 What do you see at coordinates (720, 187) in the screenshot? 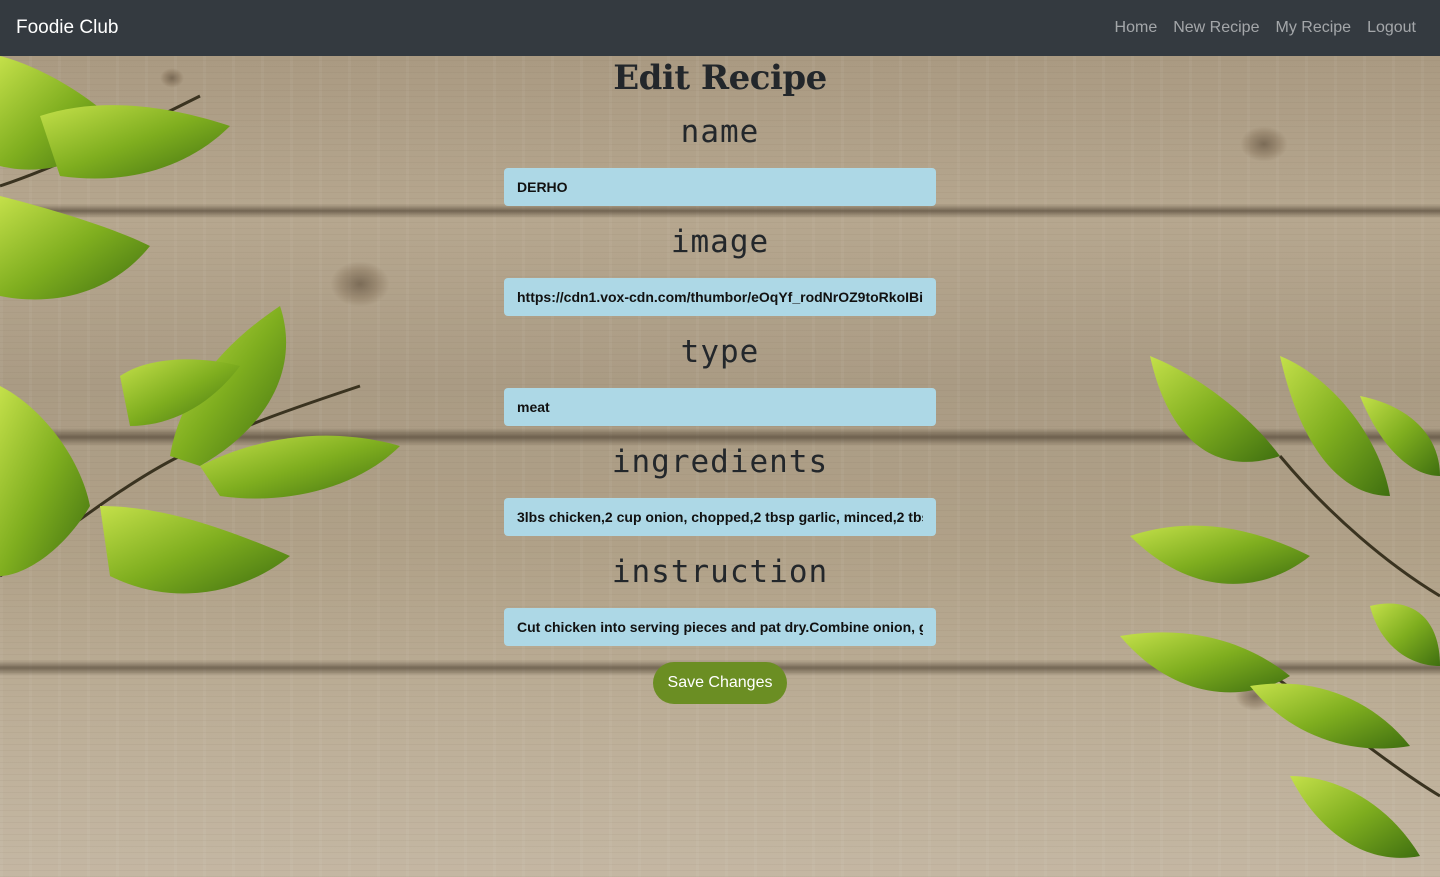
I see `name-input` at bounding box center [720, 187].